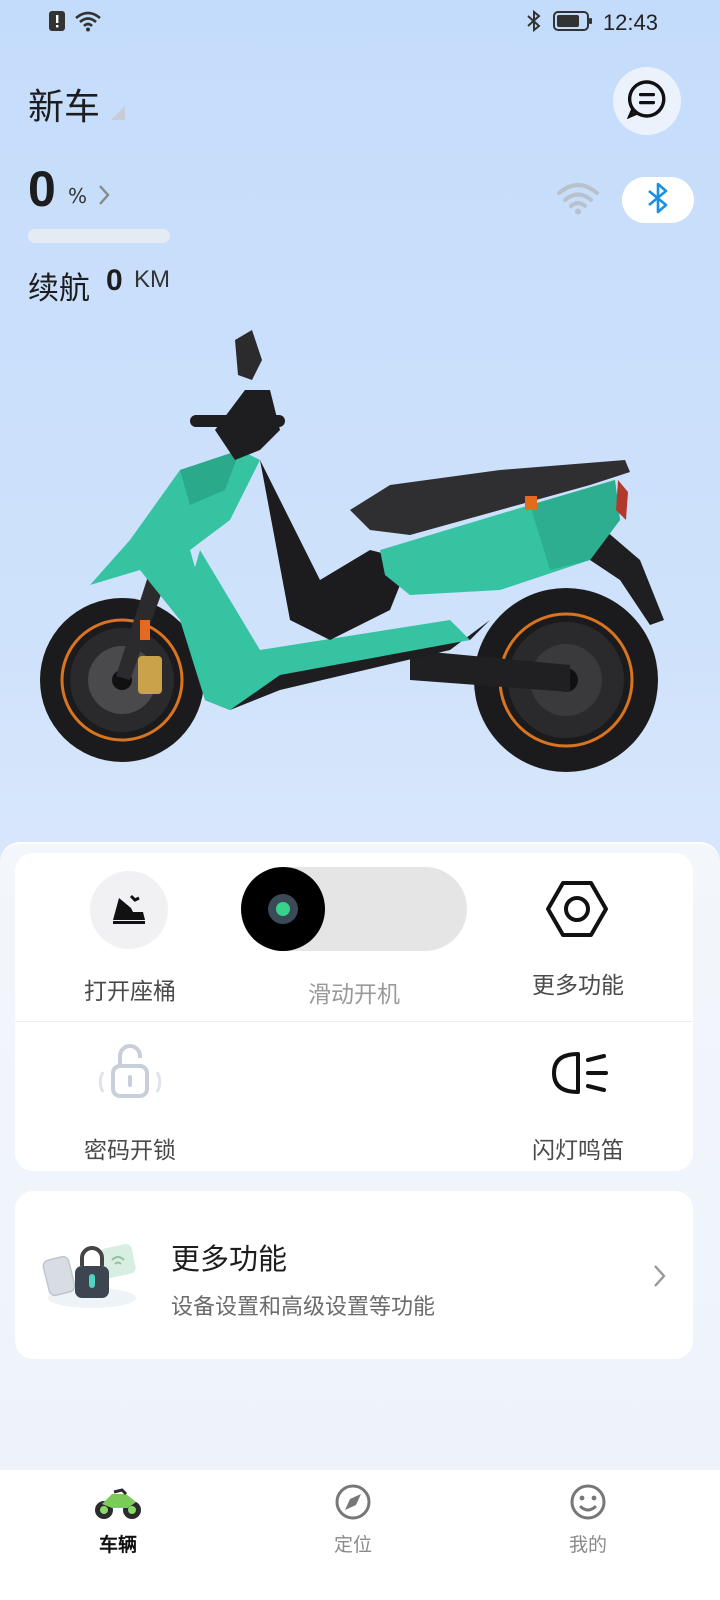  What do you see at coordinates (360, 24) in the screenshot?
I see `status-bar: 12:43` at bounding box center [360, 24].